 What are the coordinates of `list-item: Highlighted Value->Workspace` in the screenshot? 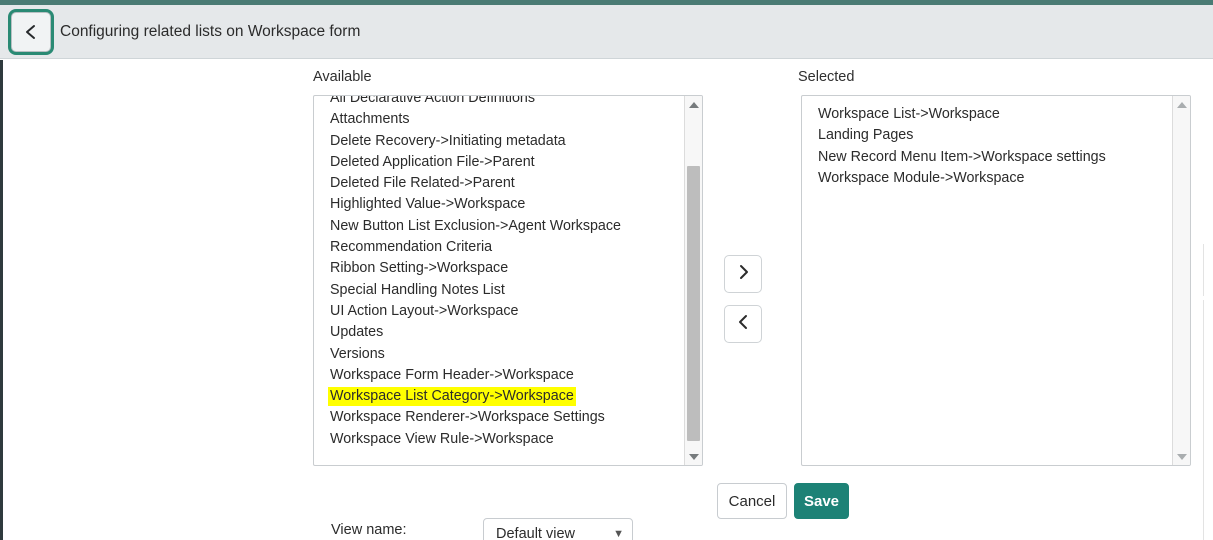 It's located at (499, 204).